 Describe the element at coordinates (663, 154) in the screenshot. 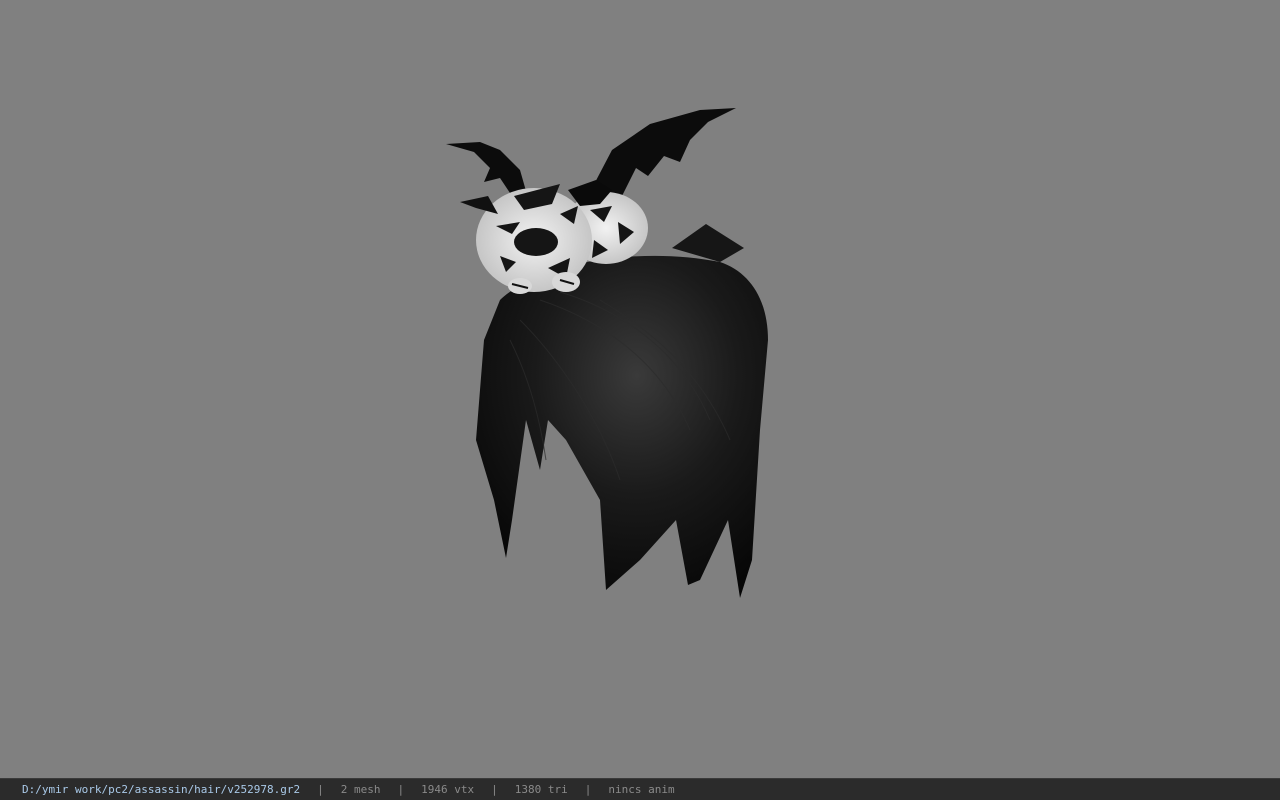

I see `bat-wing-right` at that location.